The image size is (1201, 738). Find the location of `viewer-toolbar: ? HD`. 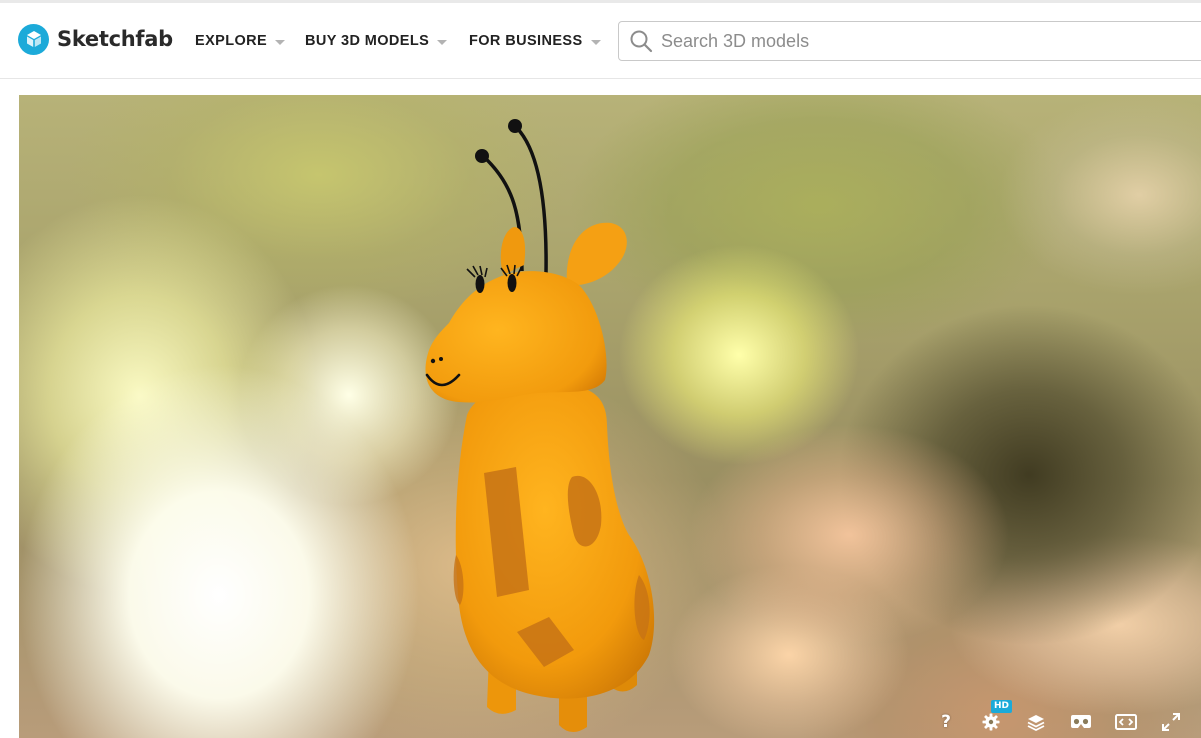

viewer-toolbar: ? HD is located at coordinates (610, 719).